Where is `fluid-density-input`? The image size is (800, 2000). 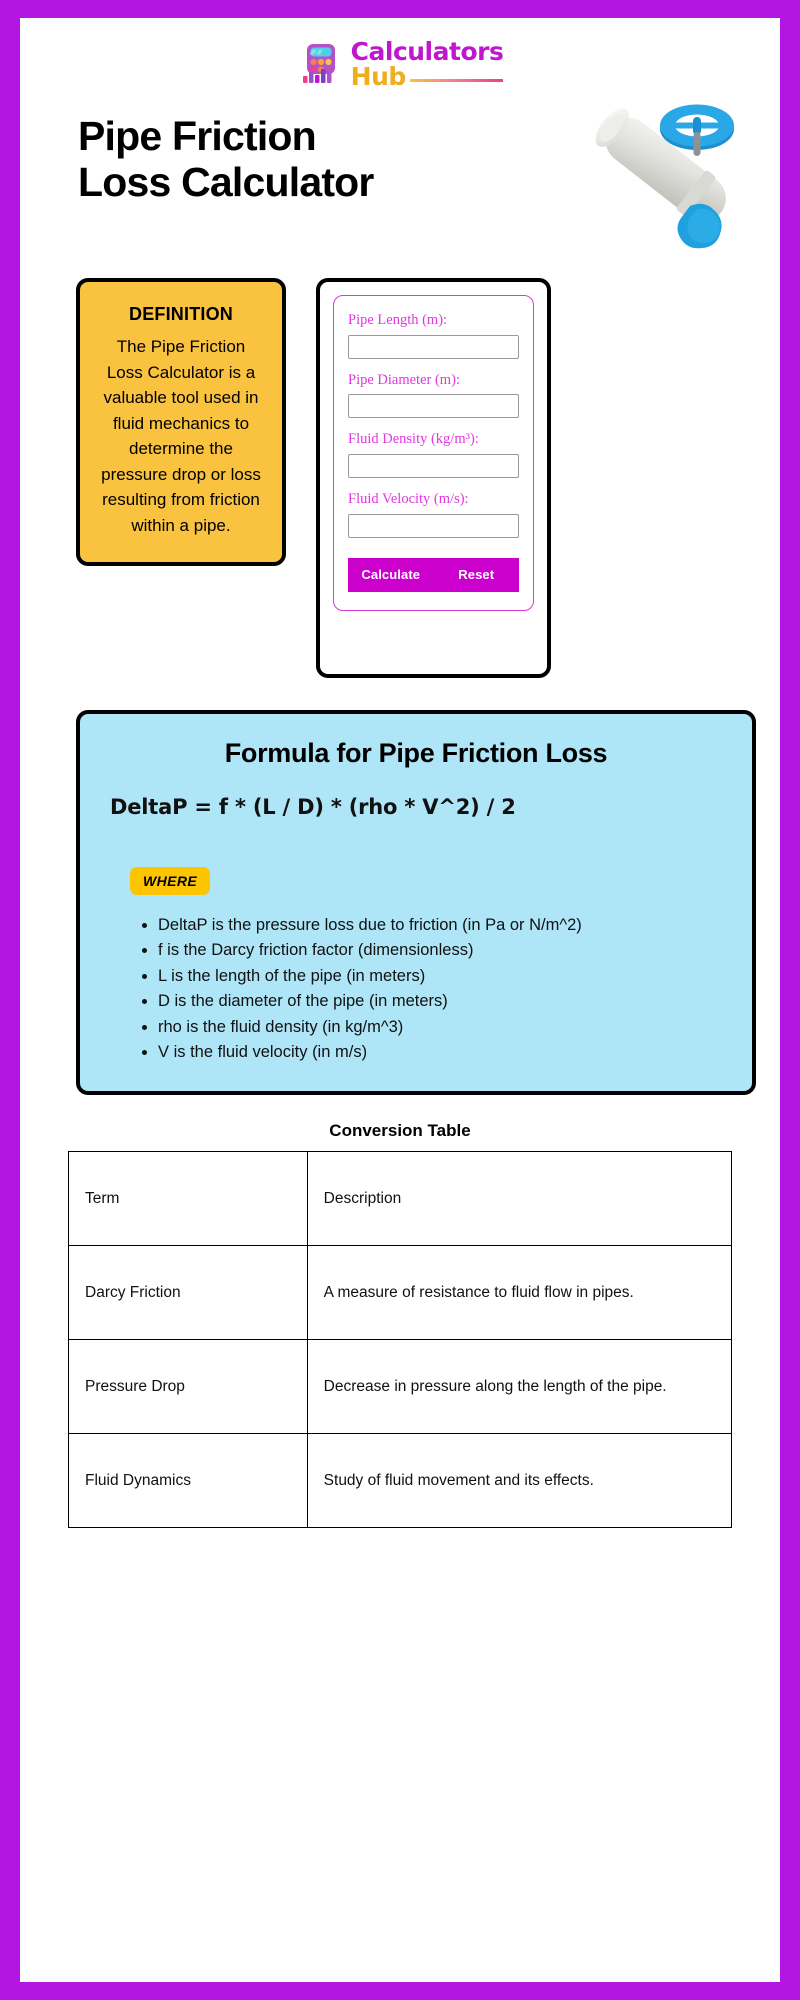 fluid-density-input is located at coordinates (433, 466).